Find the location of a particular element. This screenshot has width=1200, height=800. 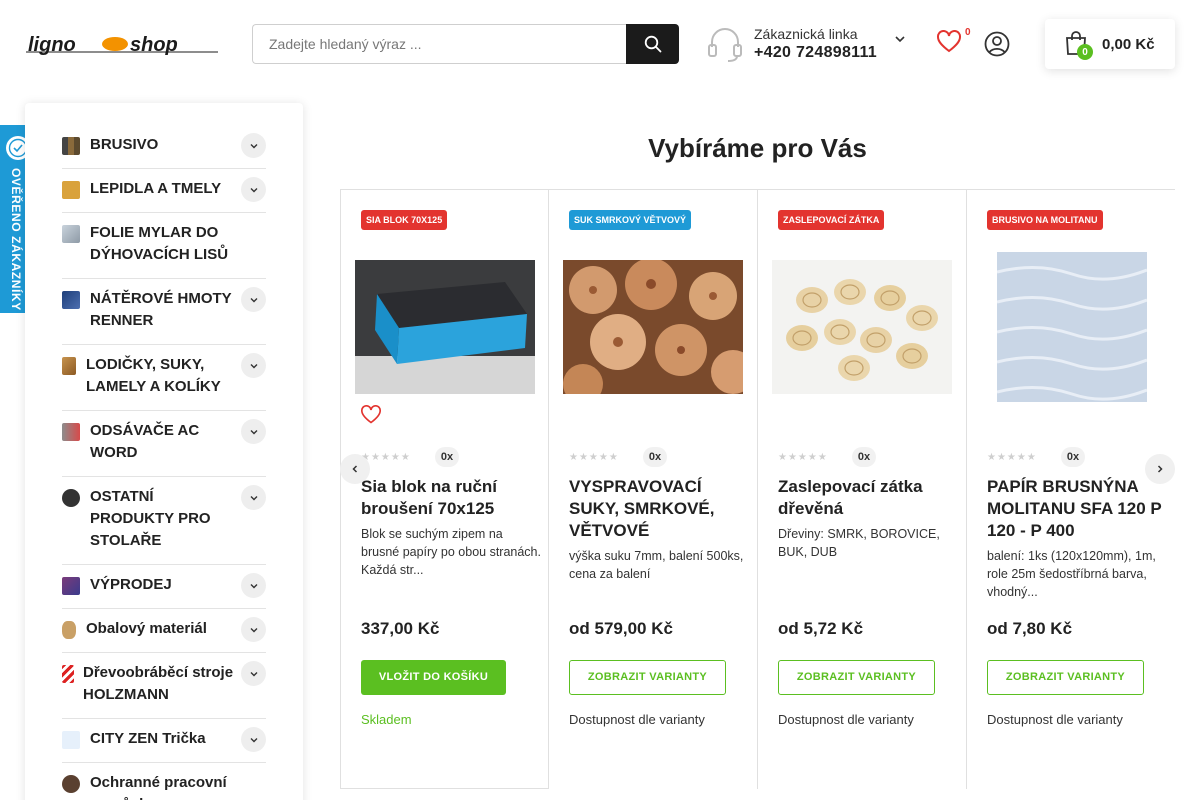

sidebar-item-obalovy-material: Obalový materiál is located at coordinates (164, 631).